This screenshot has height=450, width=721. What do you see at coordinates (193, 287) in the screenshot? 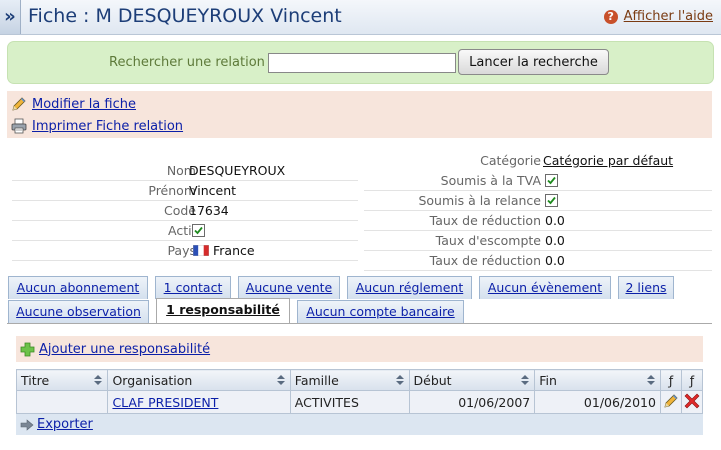
I see `tab-contacts: 1 contact` at bounding box center [193, 287].